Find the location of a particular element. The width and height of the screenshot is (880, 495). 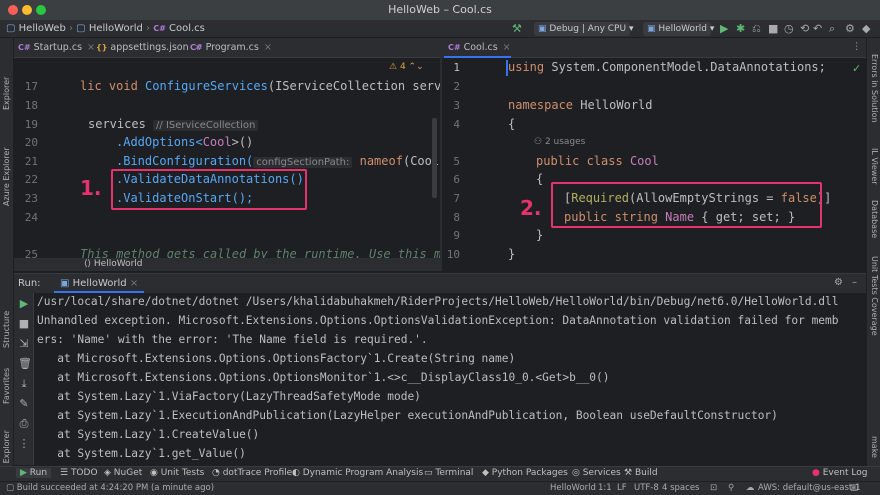

status-project: HelloWorld is located at coordinates (573, 488).